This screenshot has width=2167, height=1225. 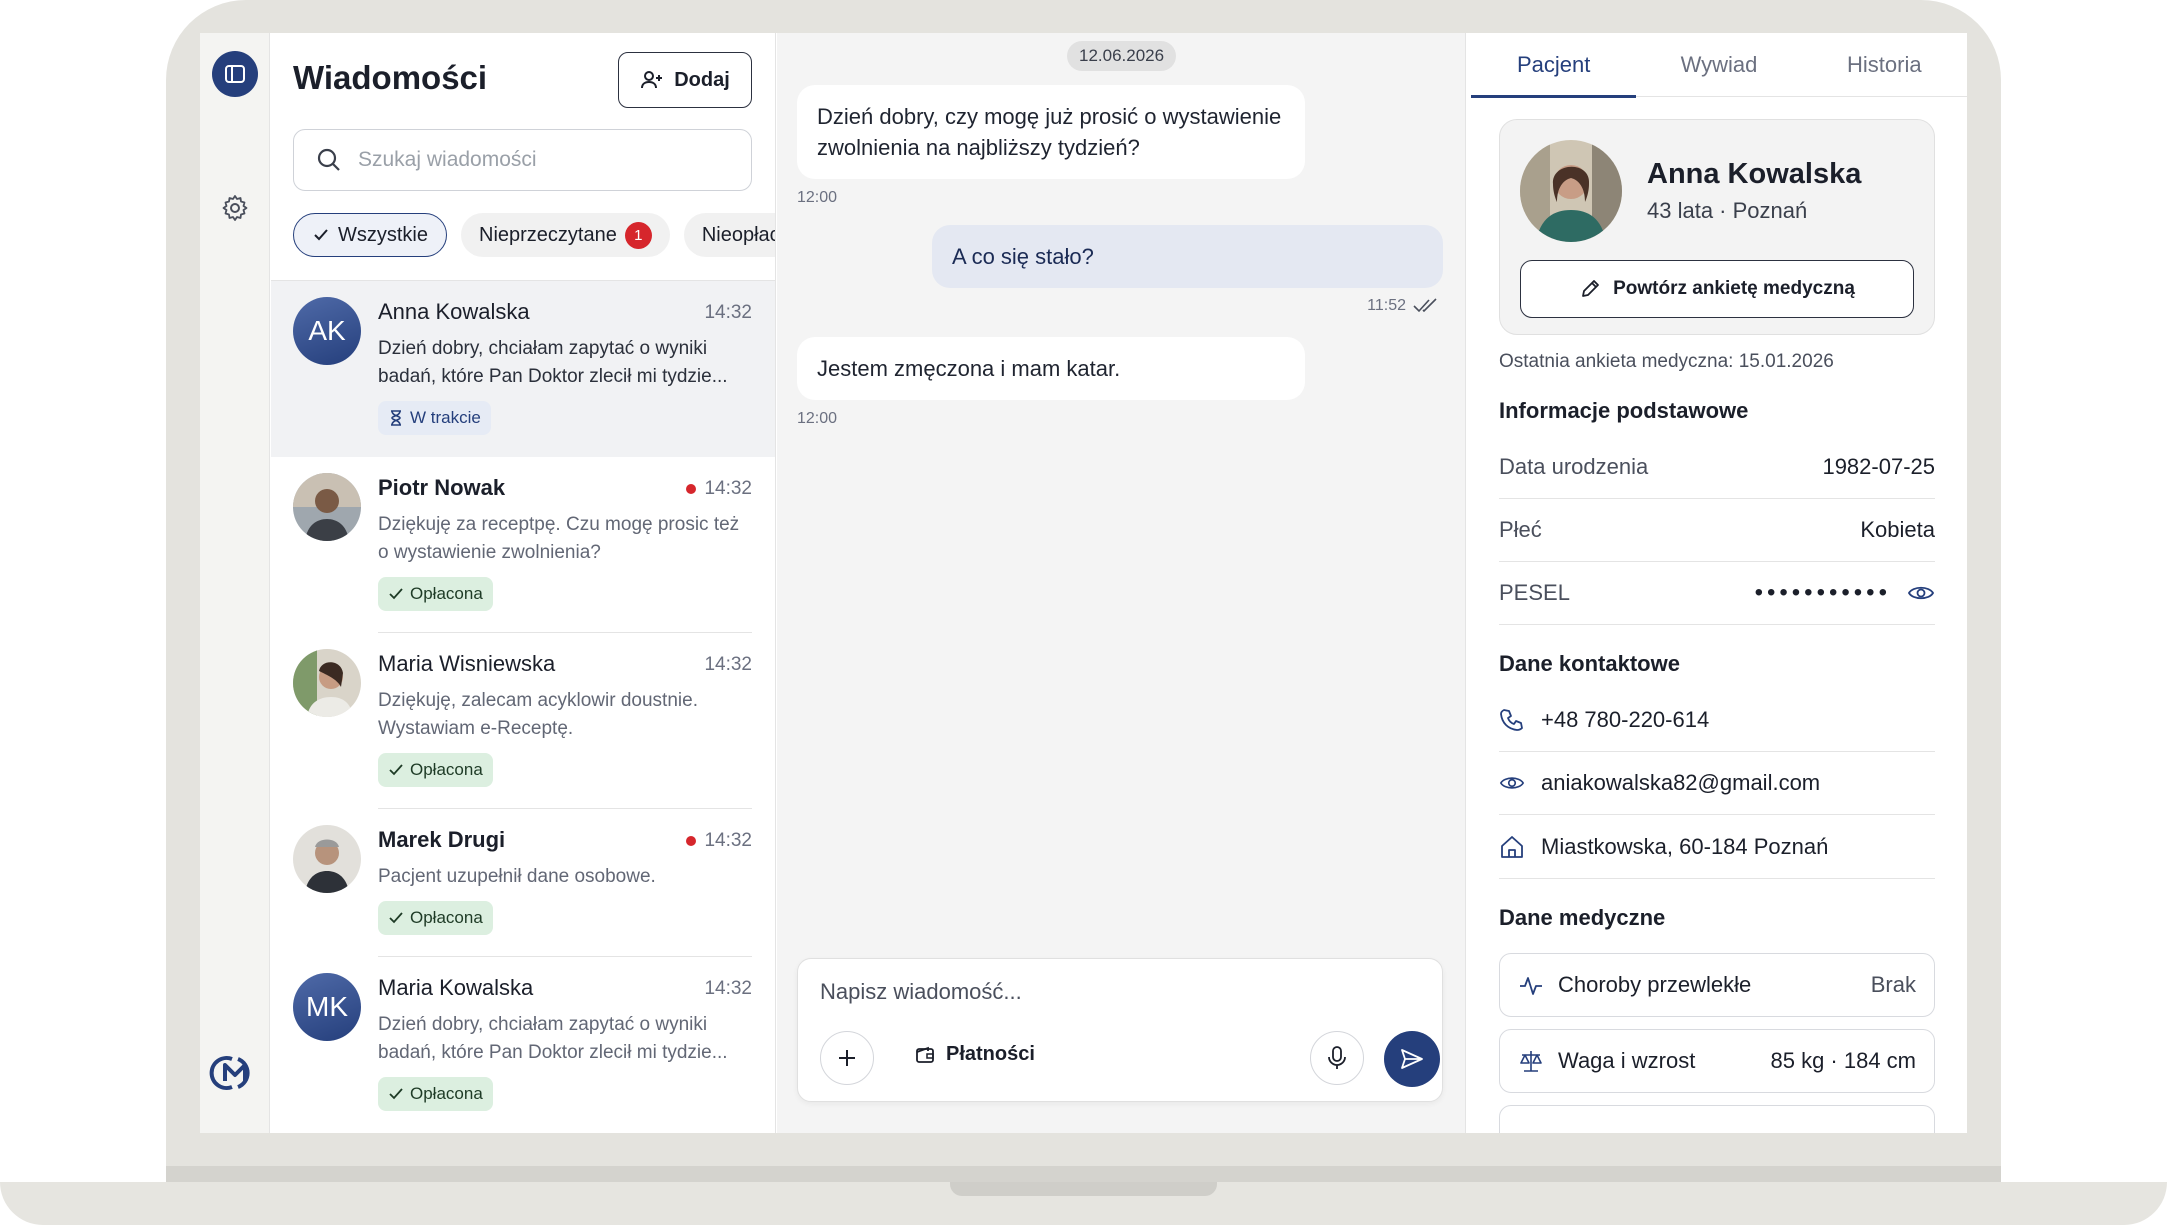 What do you see at coordinates (1717, 1061) in the screenshot?
I see `medical-card: Waga i wzrost 85 kg · 184 cm` at bounding box center [1717, 1061].